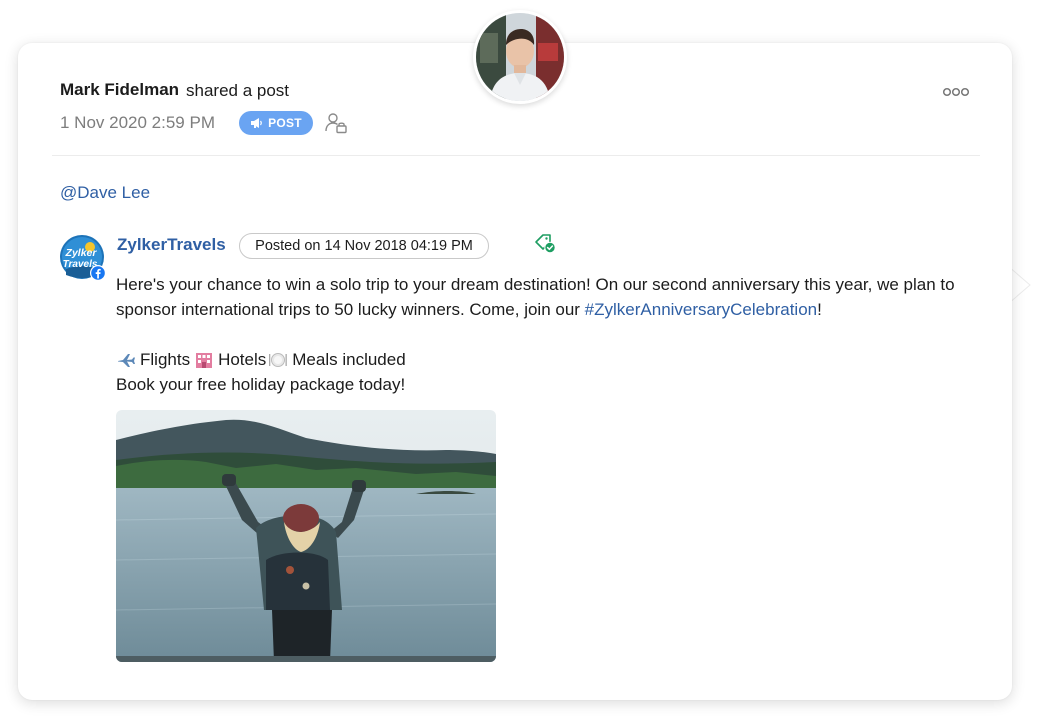 Image resolution: width=1057 pixels, height=725 pixels. I want to click on posted-on-text: Posted on 14 Nov 2018 04:19 PM, so click(364, 246).